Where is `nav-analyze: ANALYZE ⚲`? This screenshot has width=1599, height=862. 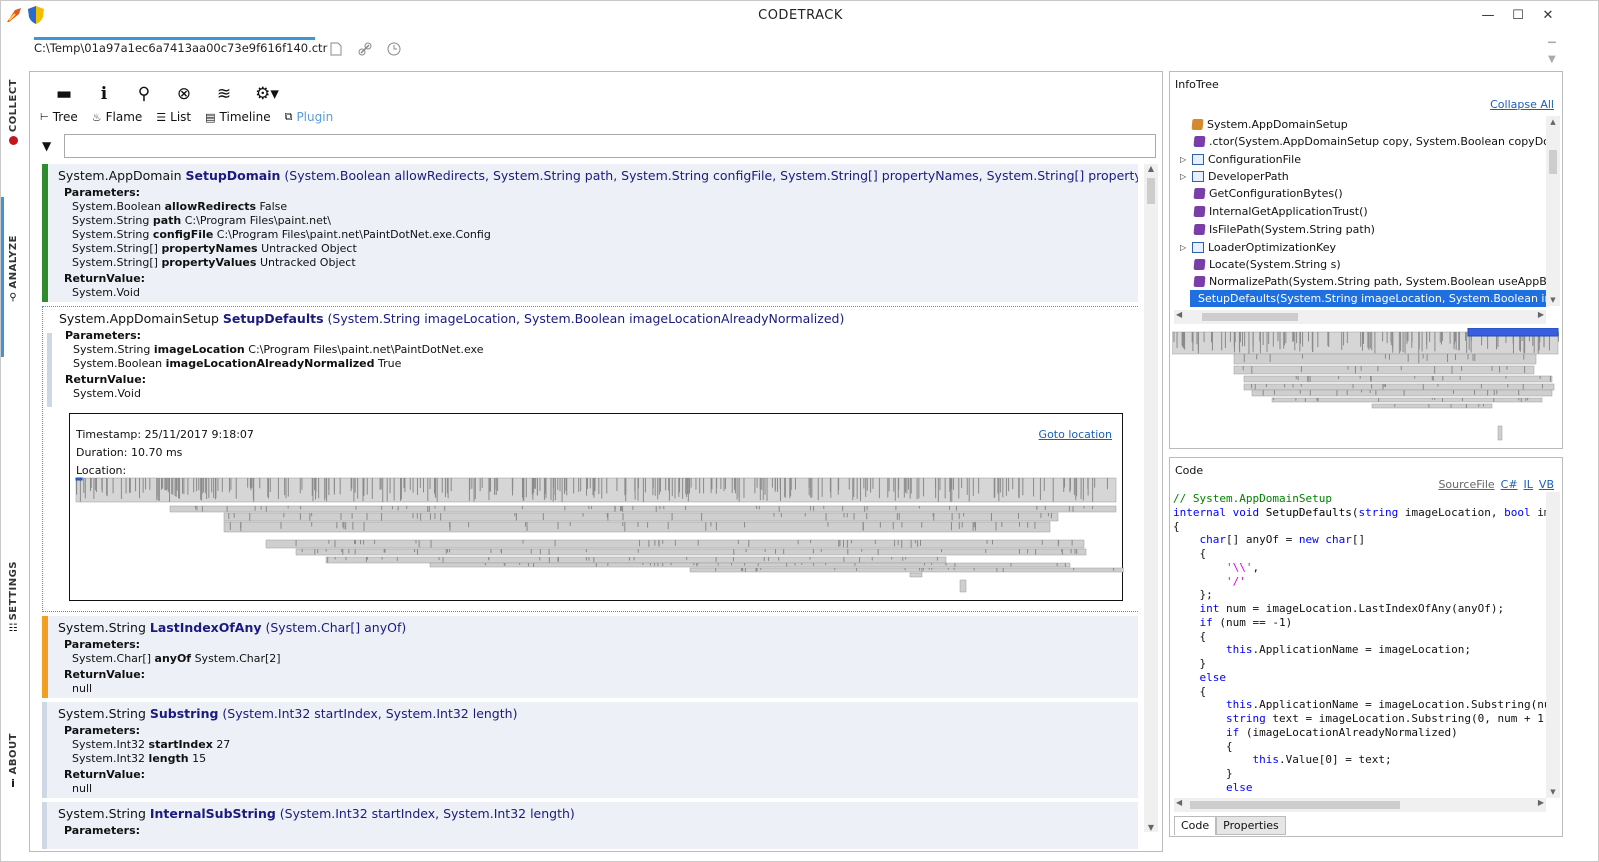 nav-analyze: ANALYZE ⚲ is located at coordinates (13, 270).